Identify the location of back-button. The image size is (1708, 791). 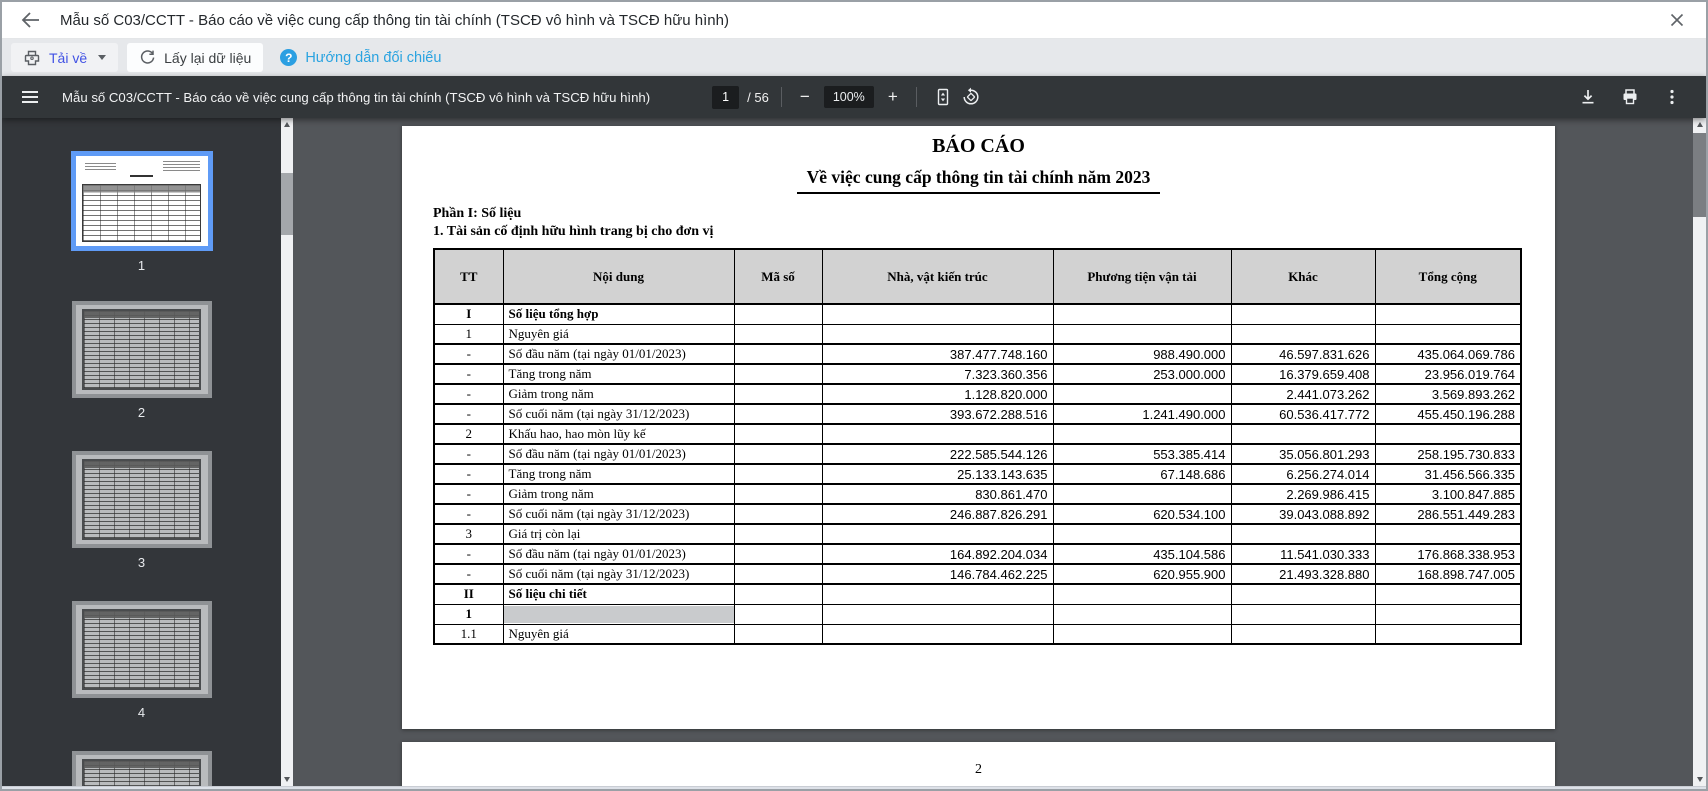
(30, 20).